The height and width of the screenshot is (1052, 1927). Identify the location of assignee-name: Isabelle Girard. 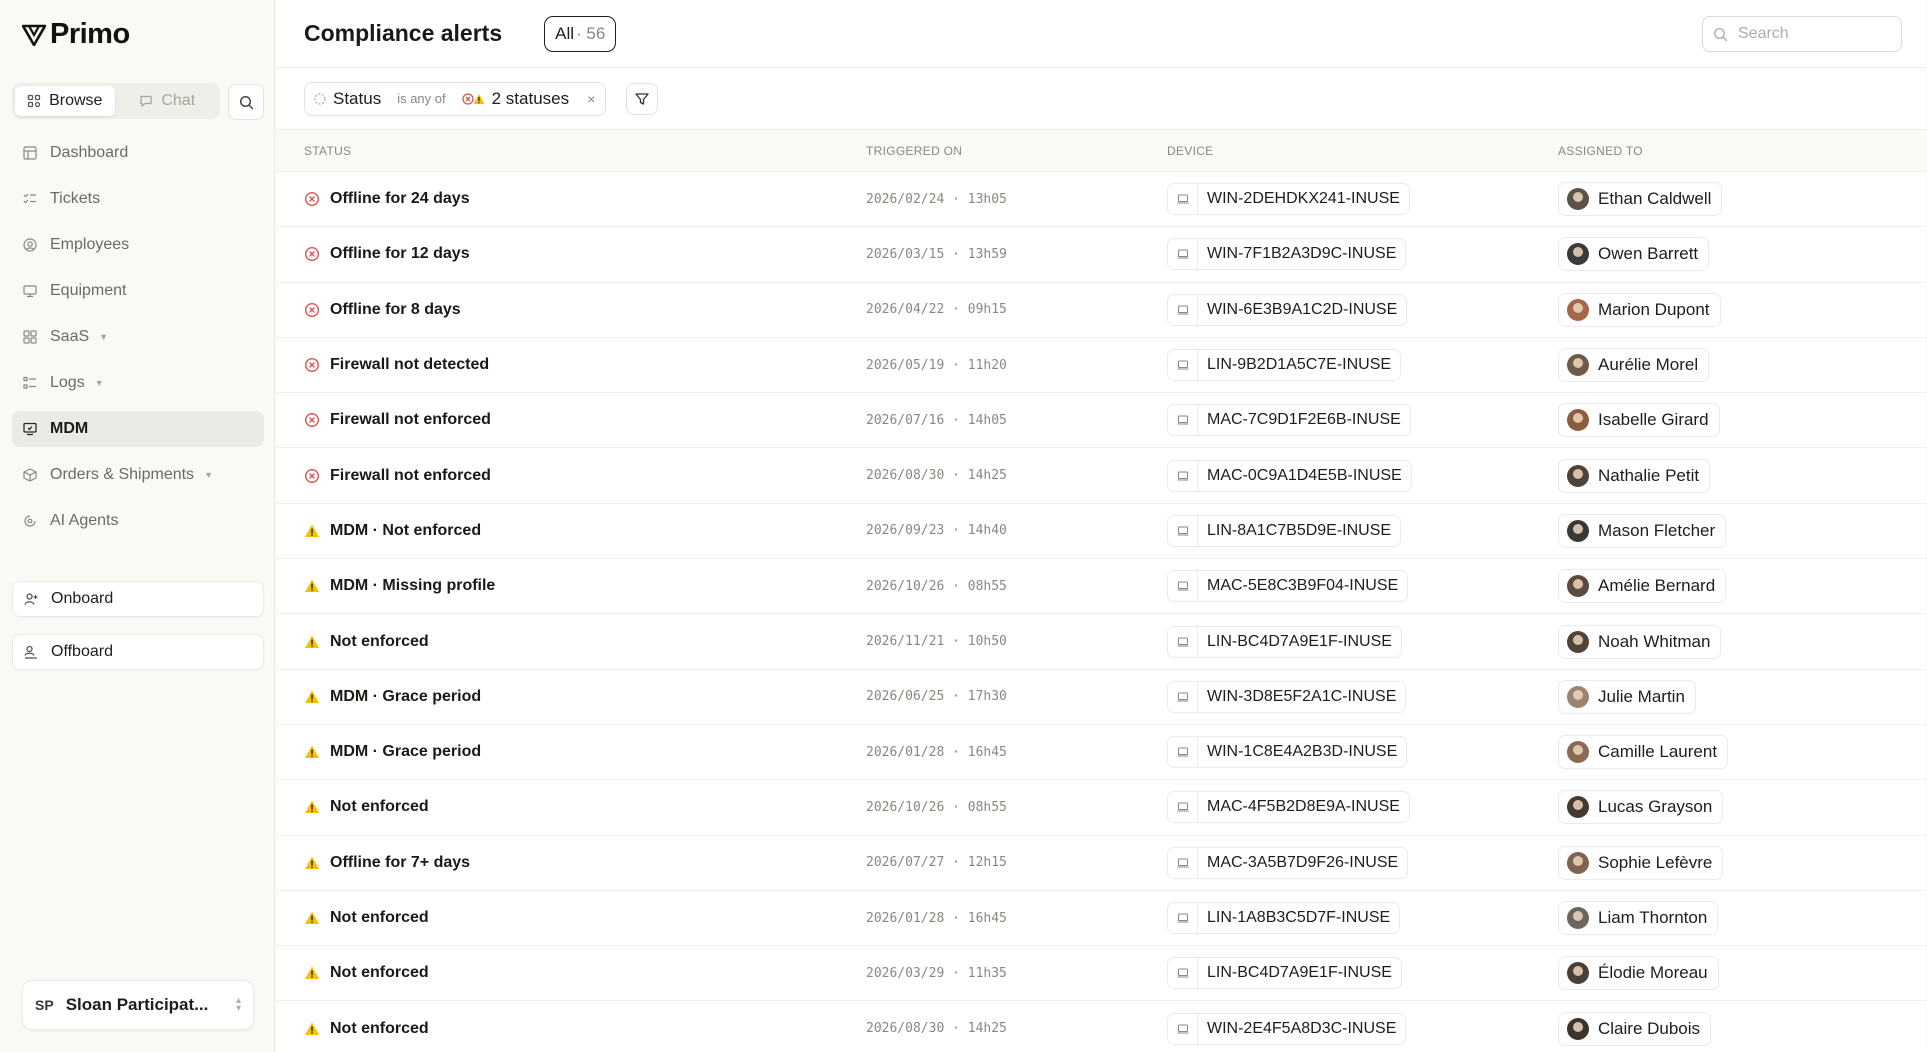
(1653, 420).